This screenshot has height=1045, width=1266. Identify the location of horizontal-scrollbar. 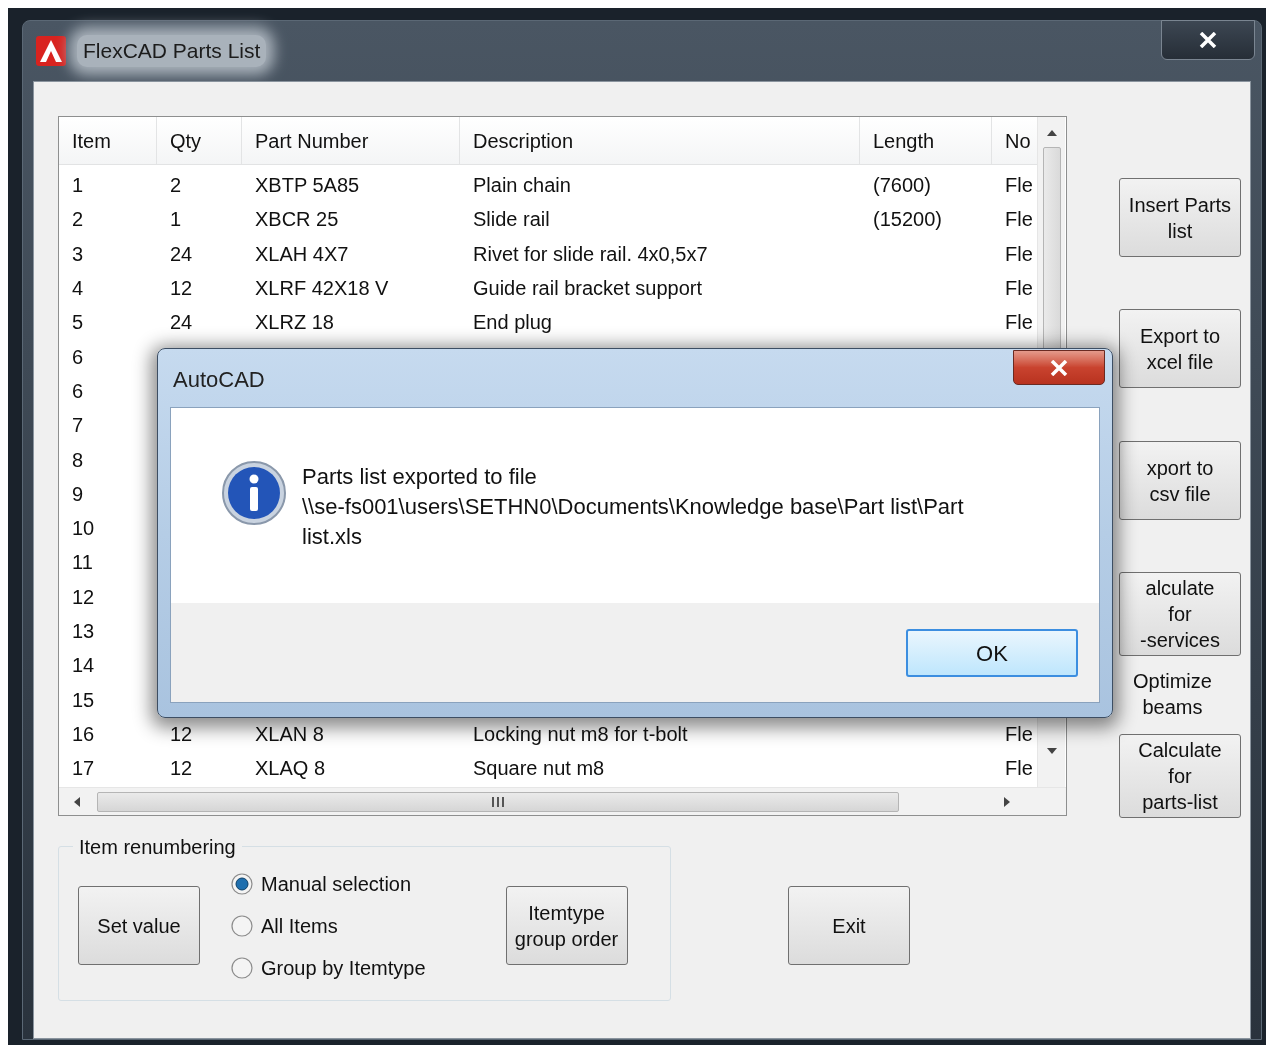
(562, 801).